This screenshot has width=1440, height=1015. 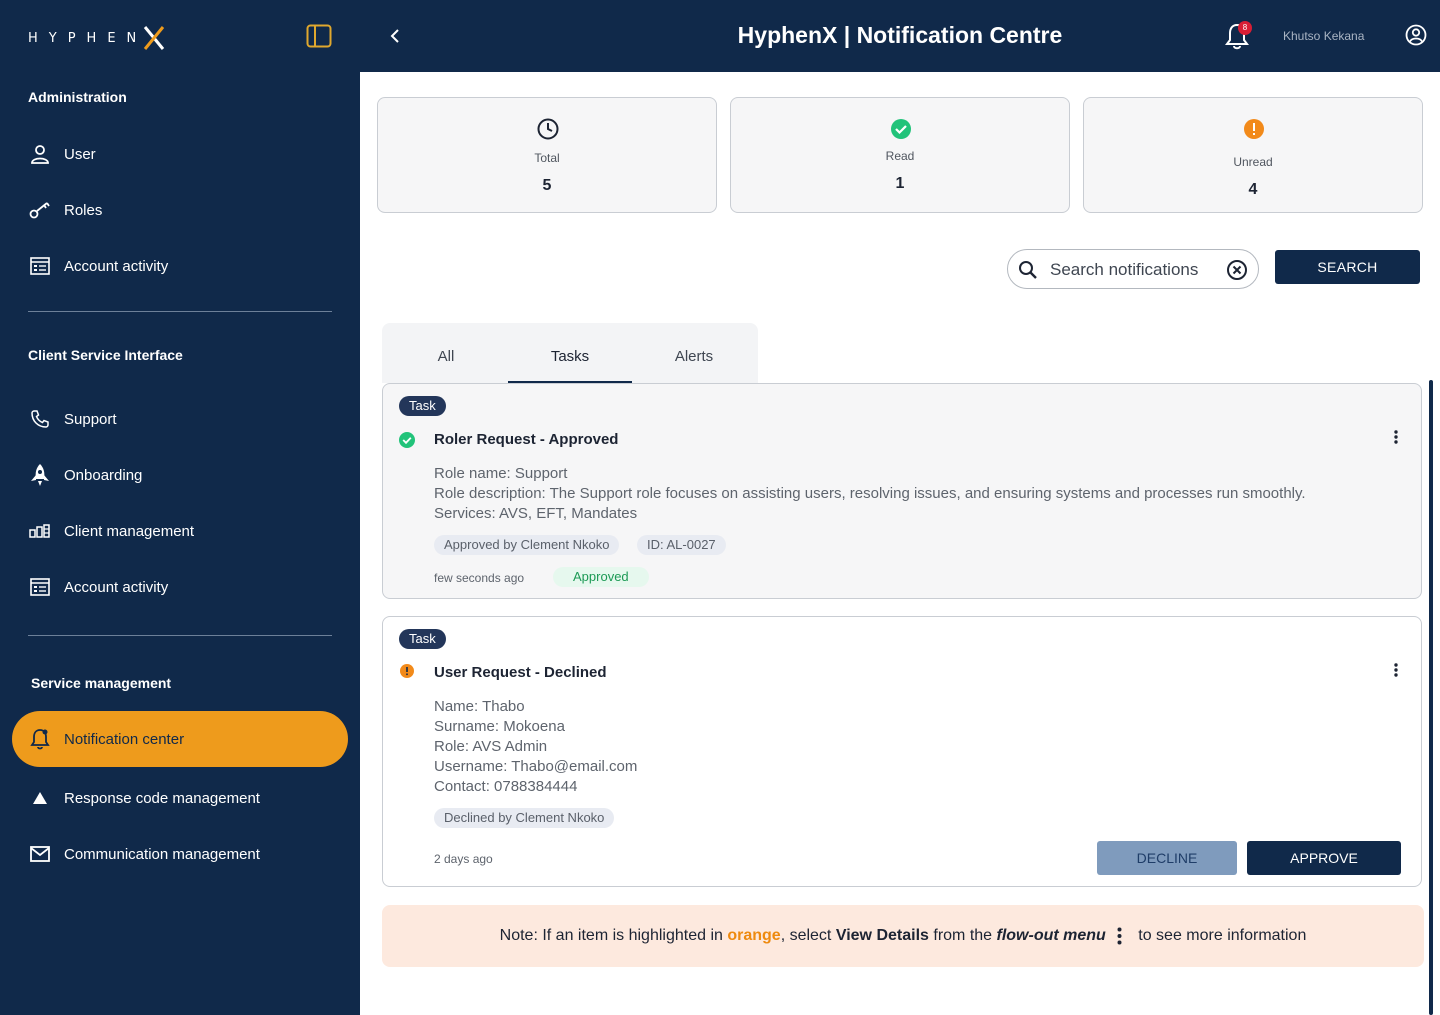 I want to click on clear-circle-icon, so click(x=1237, y=270).